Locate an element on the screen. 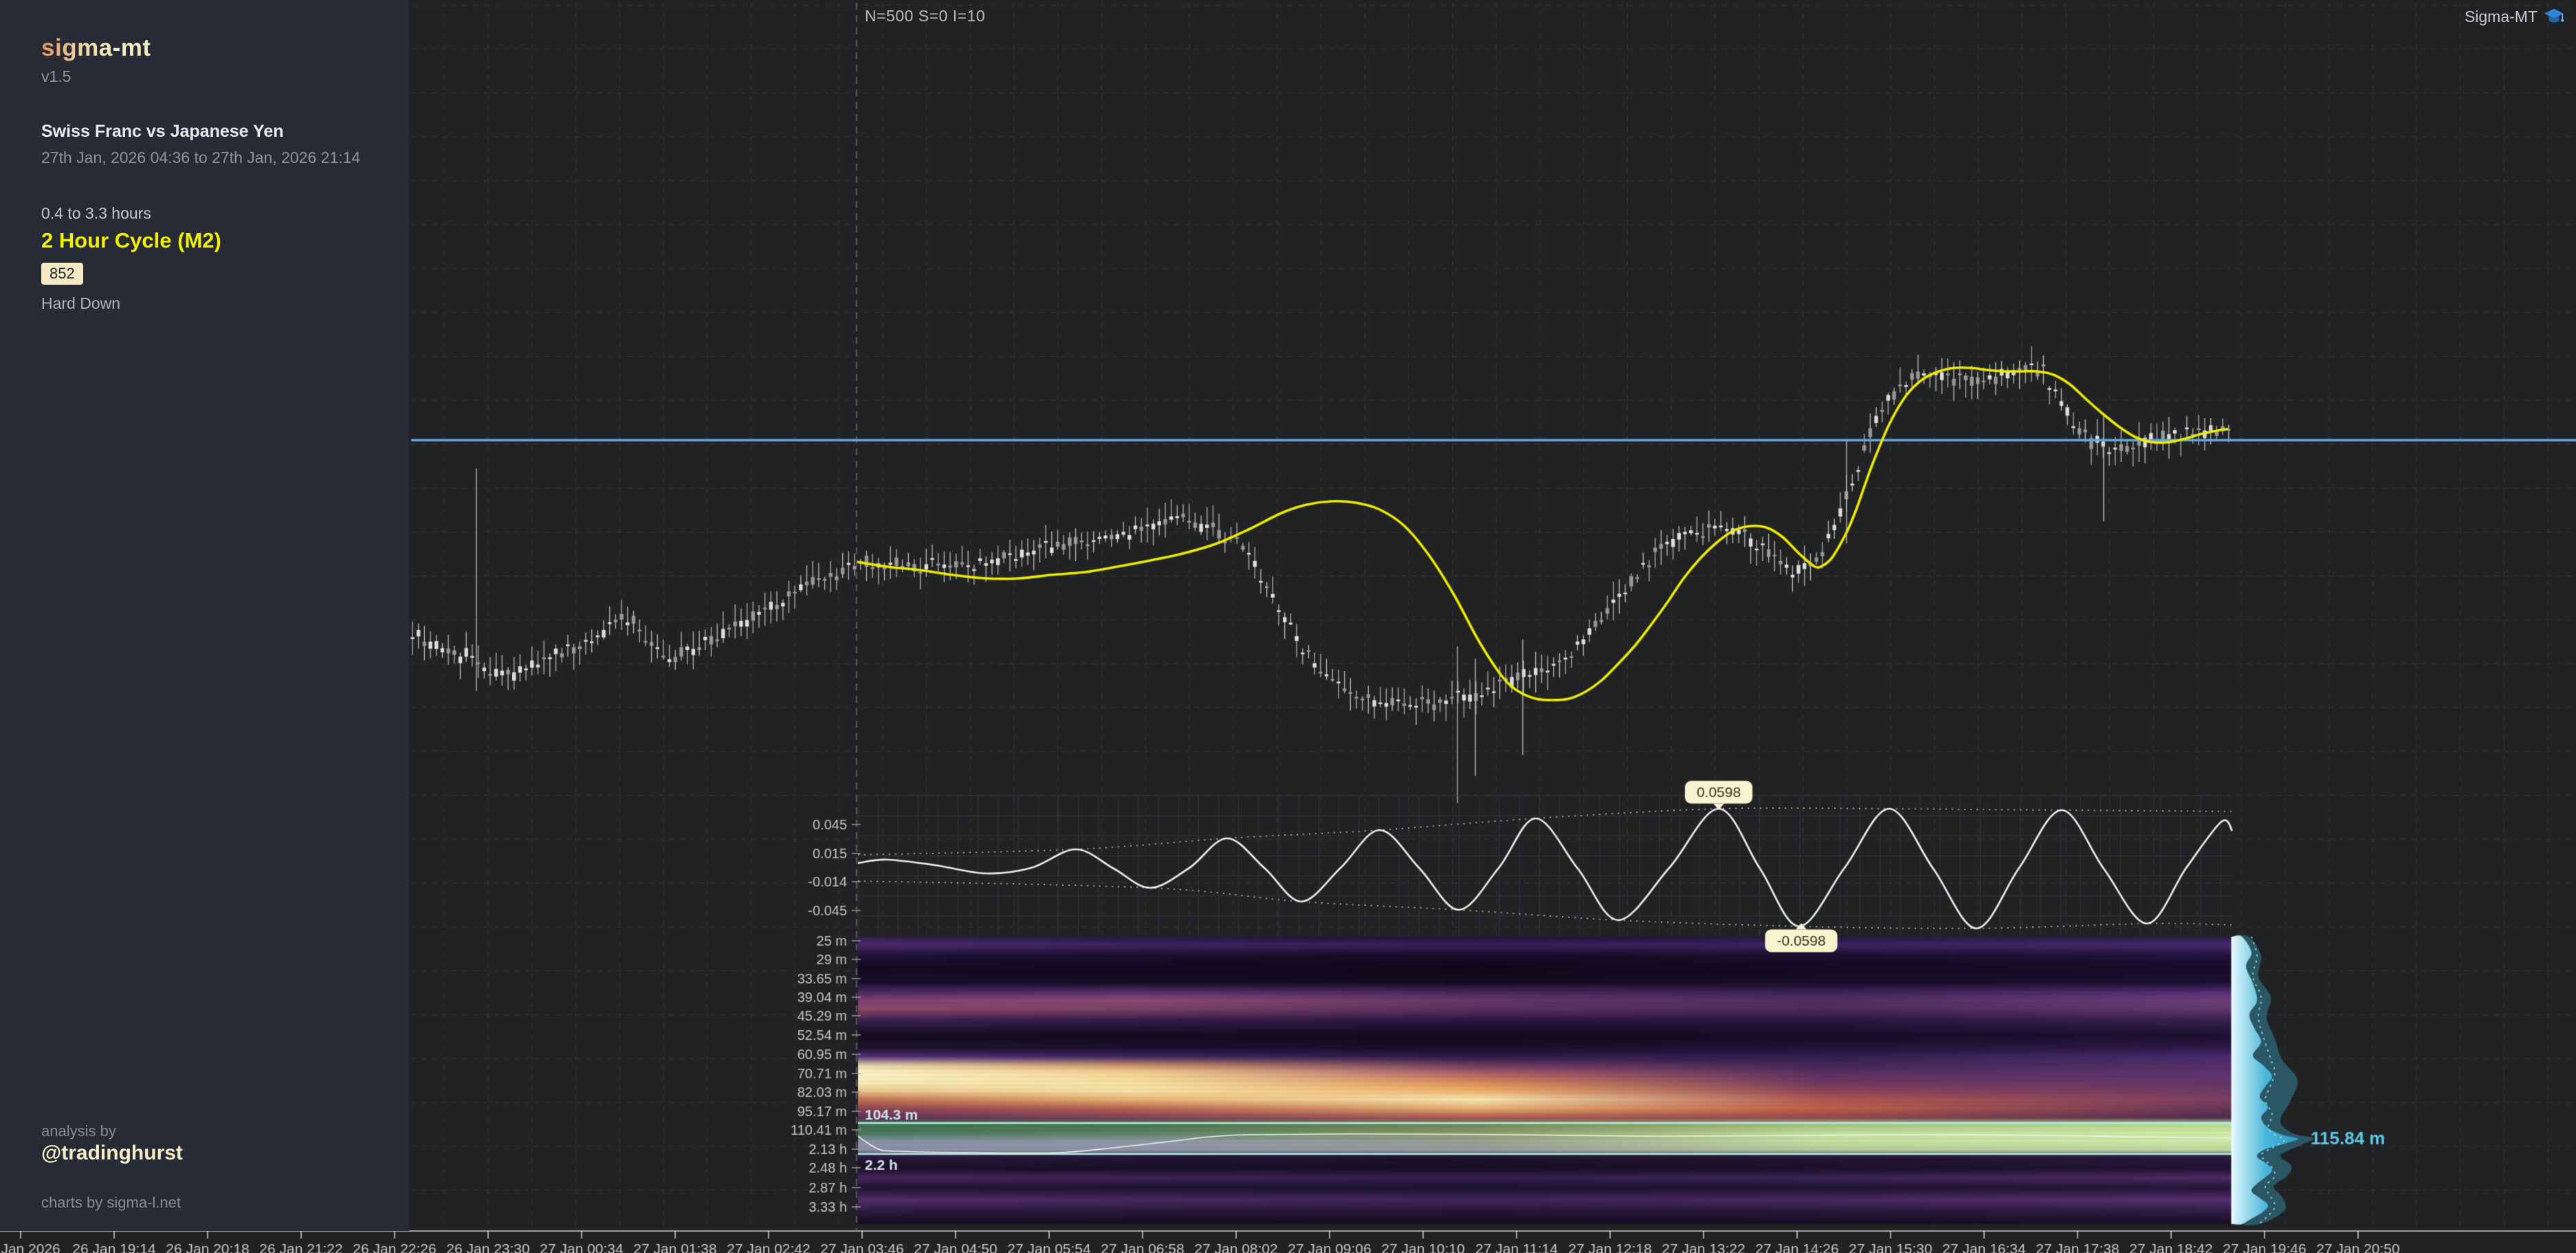 The height and width of the screenshot is (1253, 2576). analysis-by-label: analysis by is located at coordinates (78, 1131).